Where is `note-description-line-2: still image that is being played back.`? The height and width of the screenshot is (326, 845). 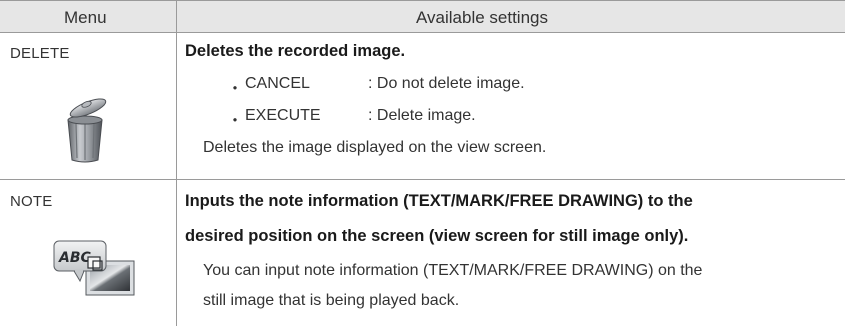 note-description-line-2: still image that is being played back. is located at coordinates (331, 300).